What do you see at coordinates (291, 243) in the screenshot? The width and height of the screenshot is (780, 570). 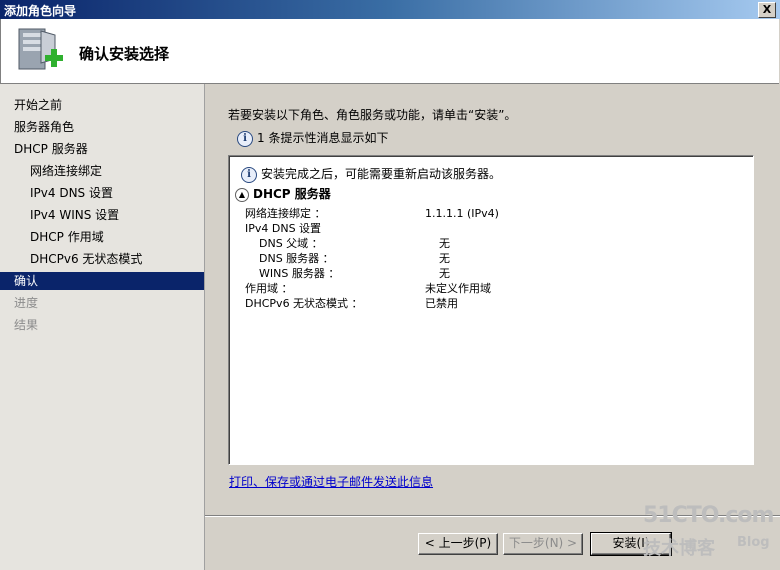 I see `row-label: DNS 父域 ：` at bounding box center [291, 243].